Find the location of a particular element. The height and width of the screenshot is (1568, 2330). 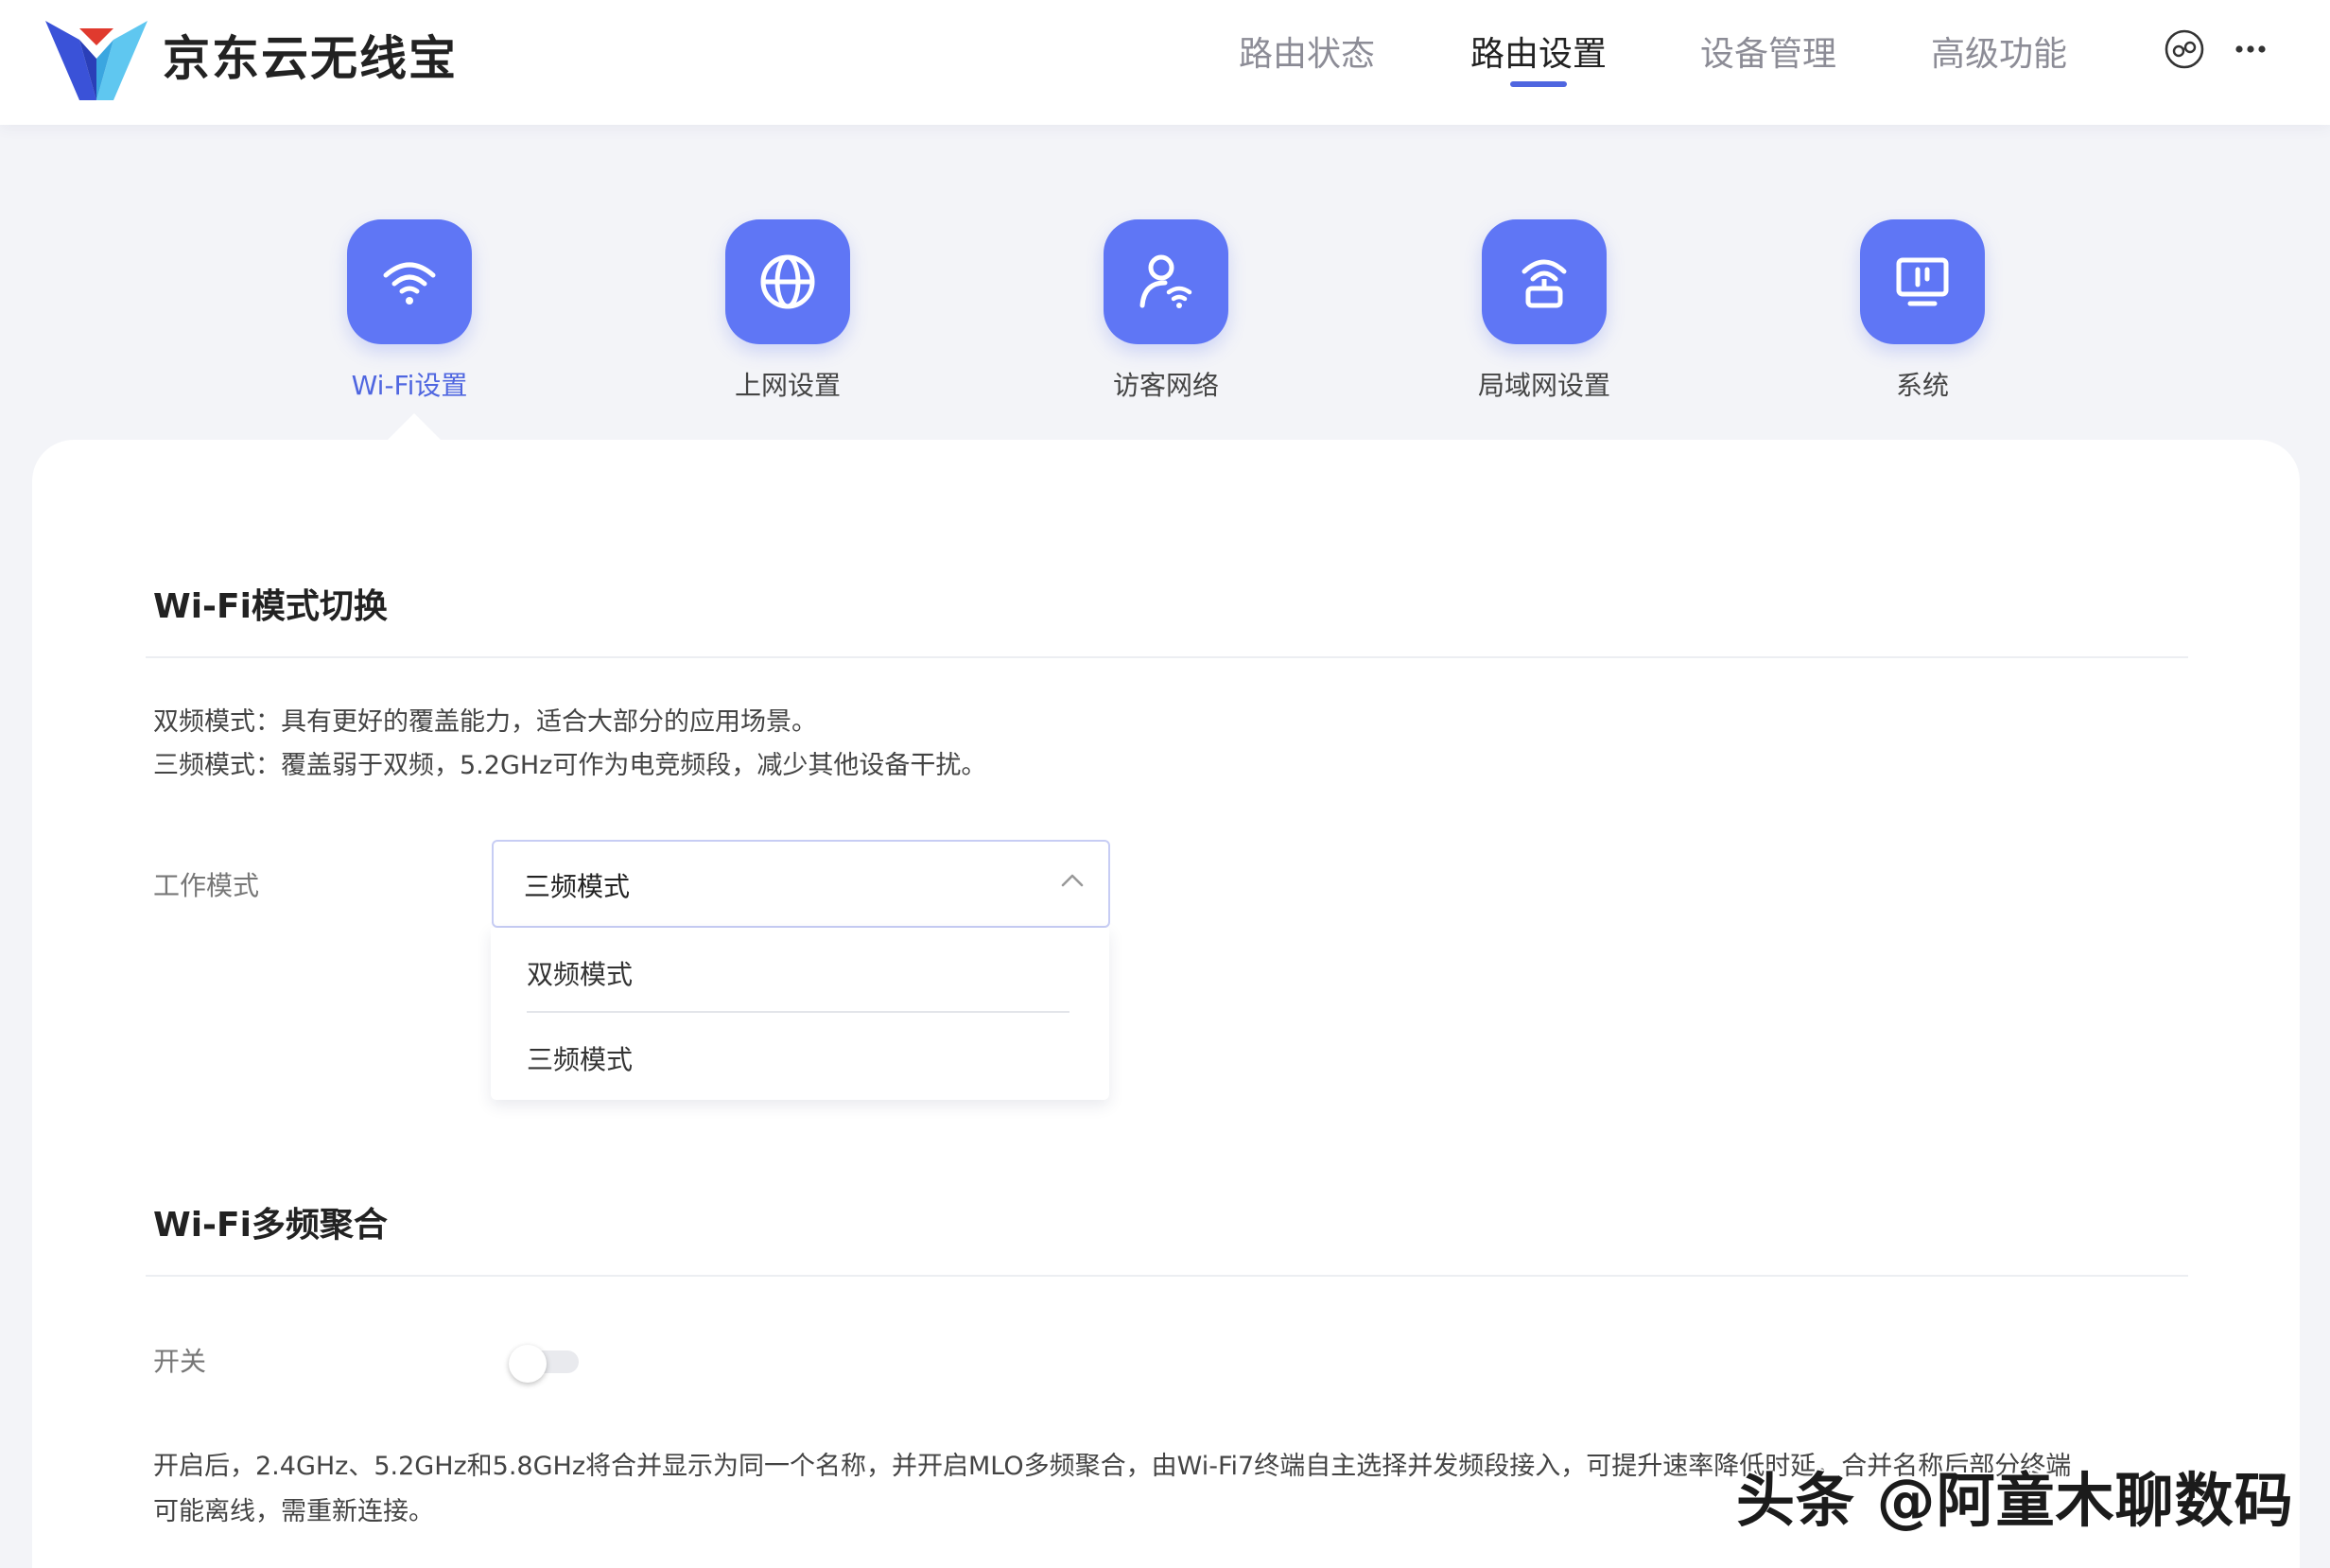

dropdown-divider is located at coordinates (798, 1012).